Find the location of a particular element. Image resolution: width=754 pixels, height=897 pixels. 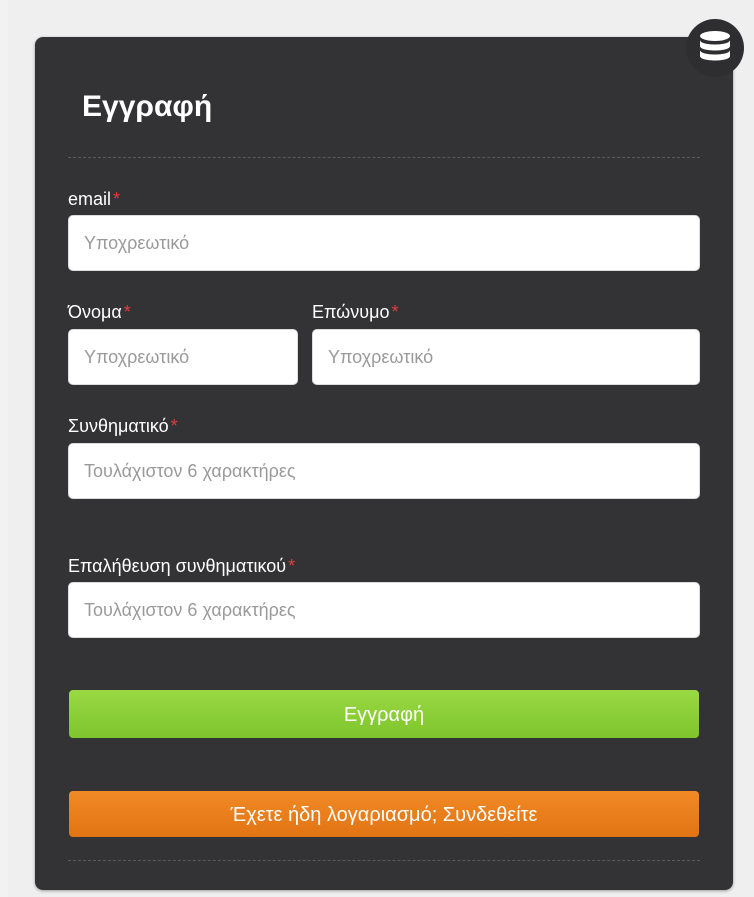

database-icon is located at coordinates (715, 46).